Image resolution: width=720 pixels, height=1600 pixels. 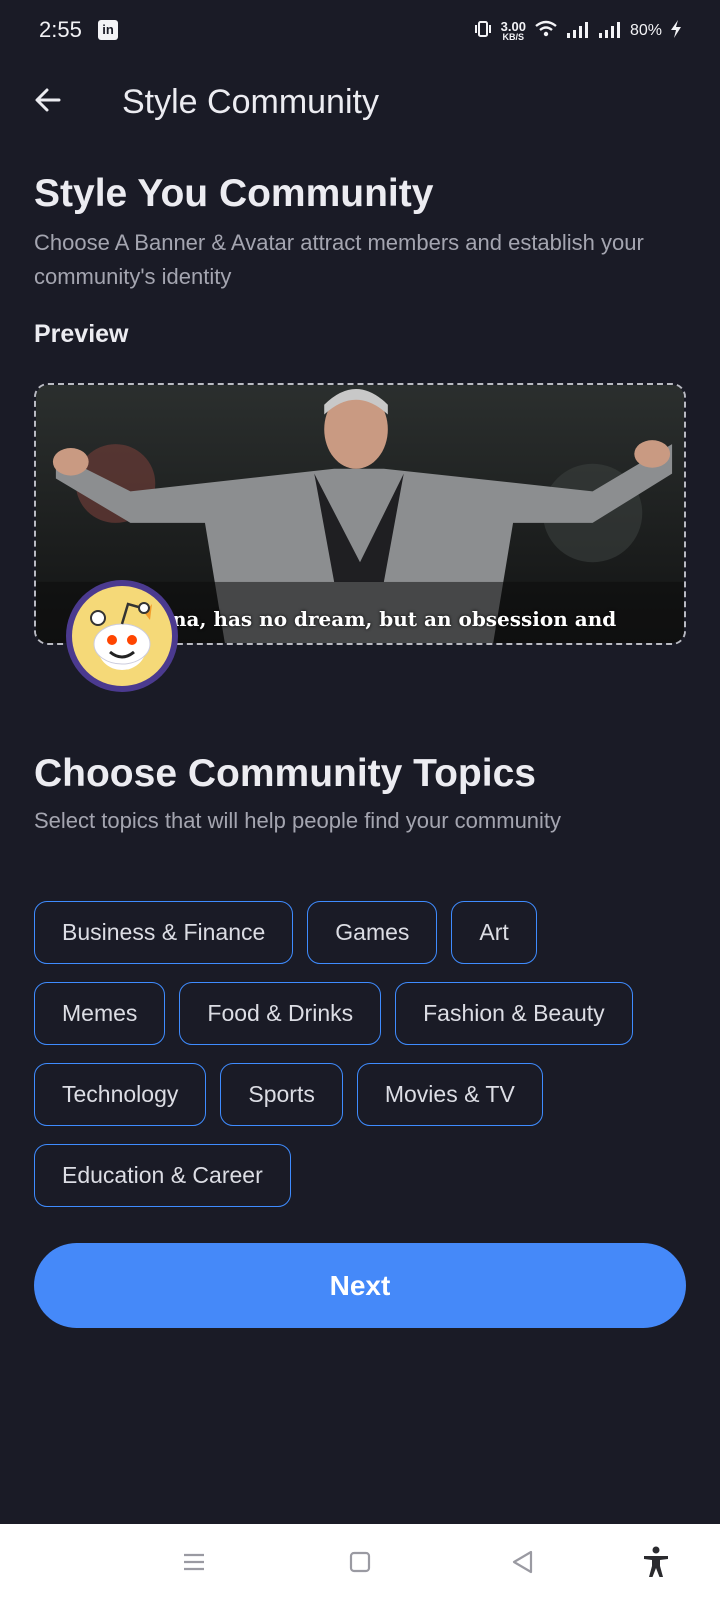 I want to click on topic-chip-education-career: Education & Career, so click(x=162, y=1175).